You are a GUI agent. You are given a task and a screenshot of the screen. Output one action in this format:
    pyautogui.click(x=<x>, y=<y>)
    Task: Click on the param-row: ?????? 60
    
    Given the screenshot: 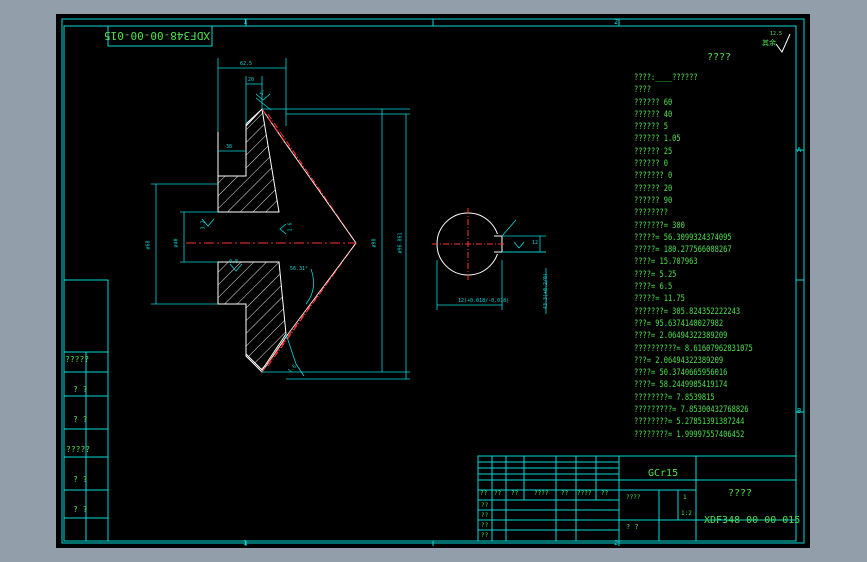 What is the action you would take?
    pyautogui.click(x=653, y=102)
    